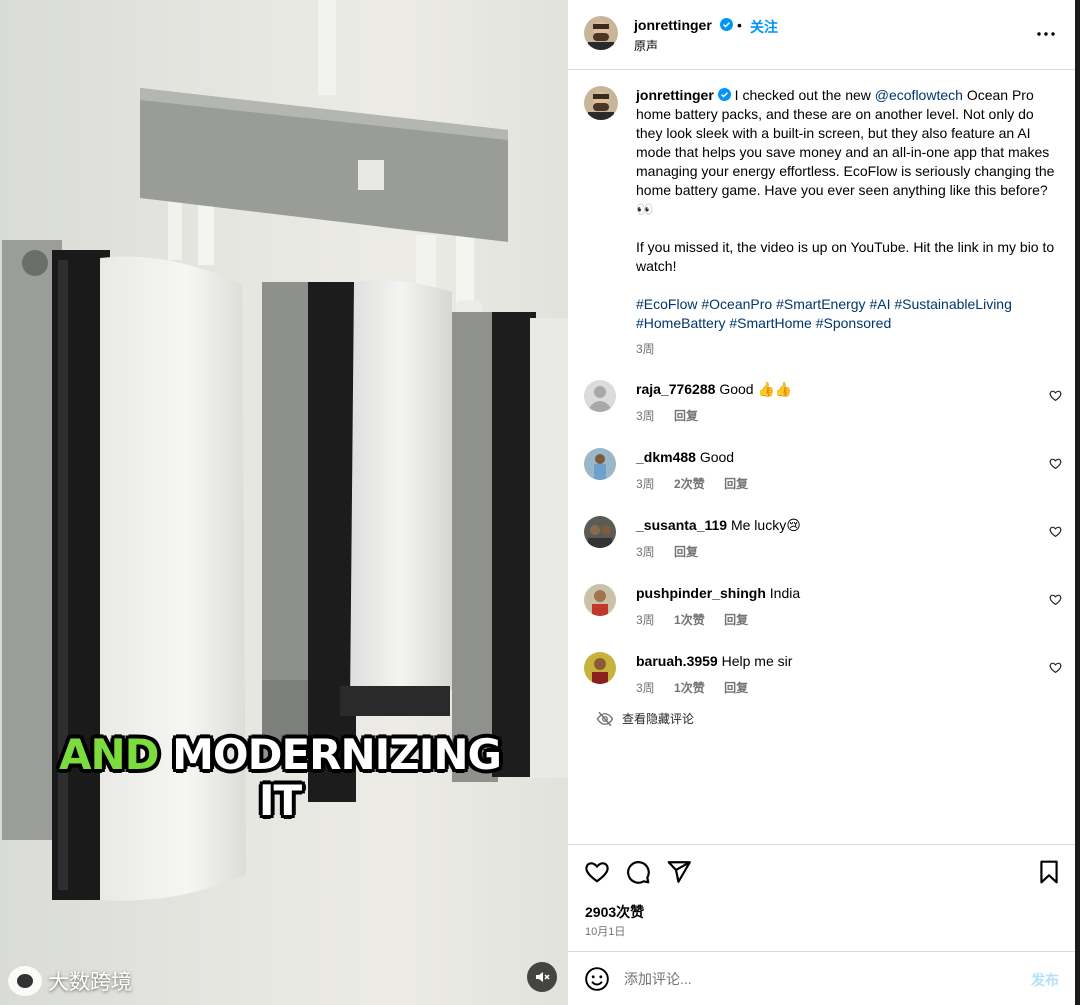 The width and height of the screenshot is (1080, 1005). Describe the element at coordinates (280, 800) in the screenshot. I see `caption-line2: IT` at that location.